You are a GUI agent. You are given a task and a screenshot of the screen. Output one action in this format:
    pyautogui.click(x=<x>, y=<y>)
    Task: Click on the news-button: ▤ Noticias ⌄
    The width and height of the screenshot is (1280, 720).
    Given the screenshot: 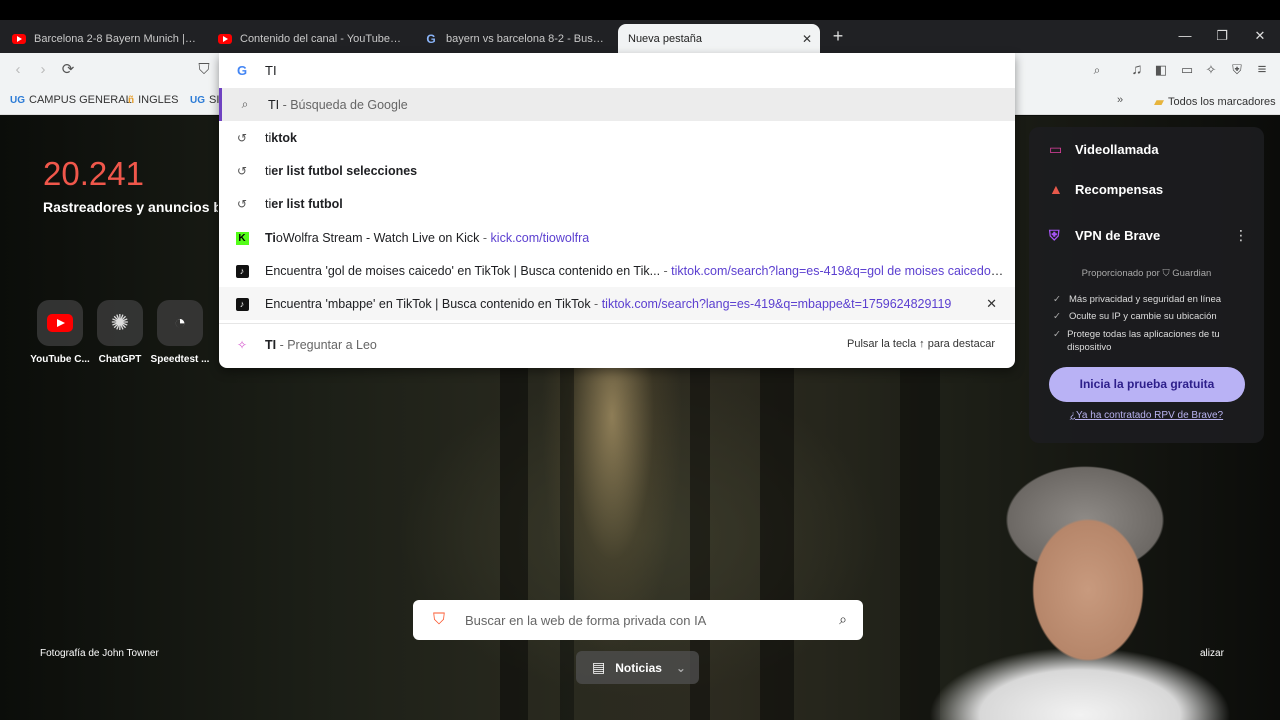 What is the action you would take?
    pyautogui.click(x=637, y=667)
    